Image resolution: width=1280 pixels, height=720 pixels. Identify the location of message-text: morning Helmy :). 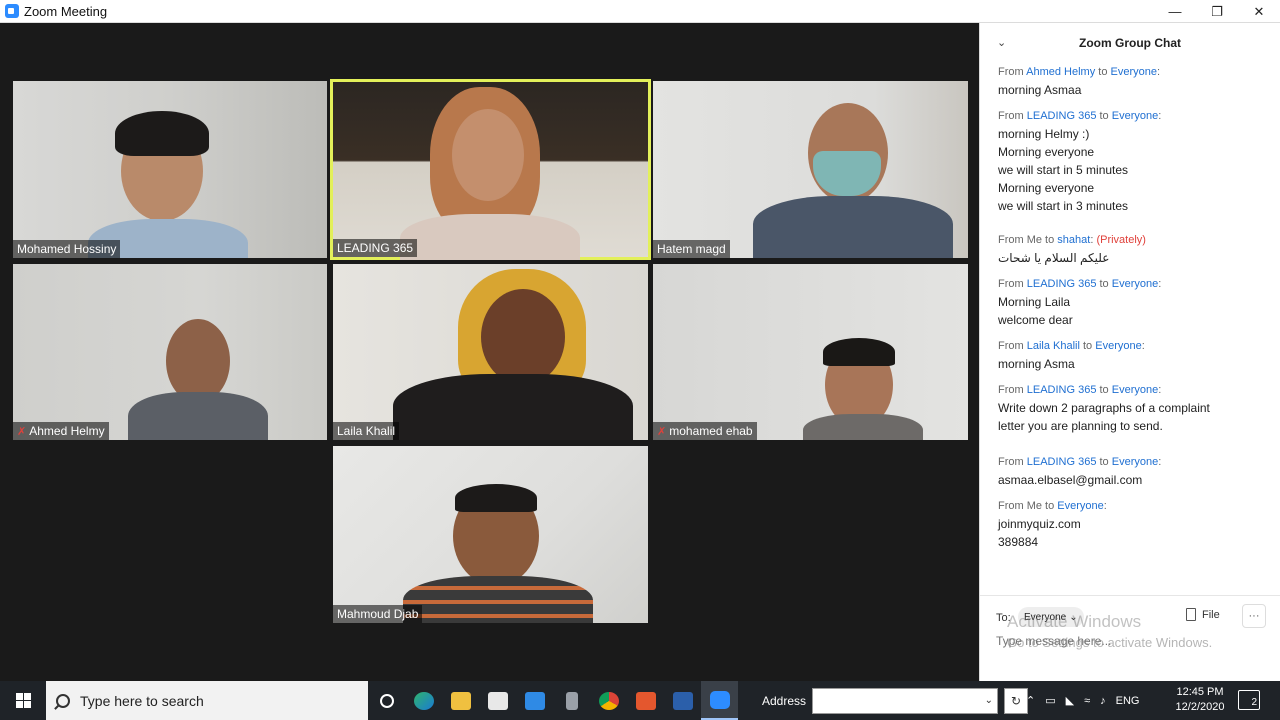
(1044, 134).